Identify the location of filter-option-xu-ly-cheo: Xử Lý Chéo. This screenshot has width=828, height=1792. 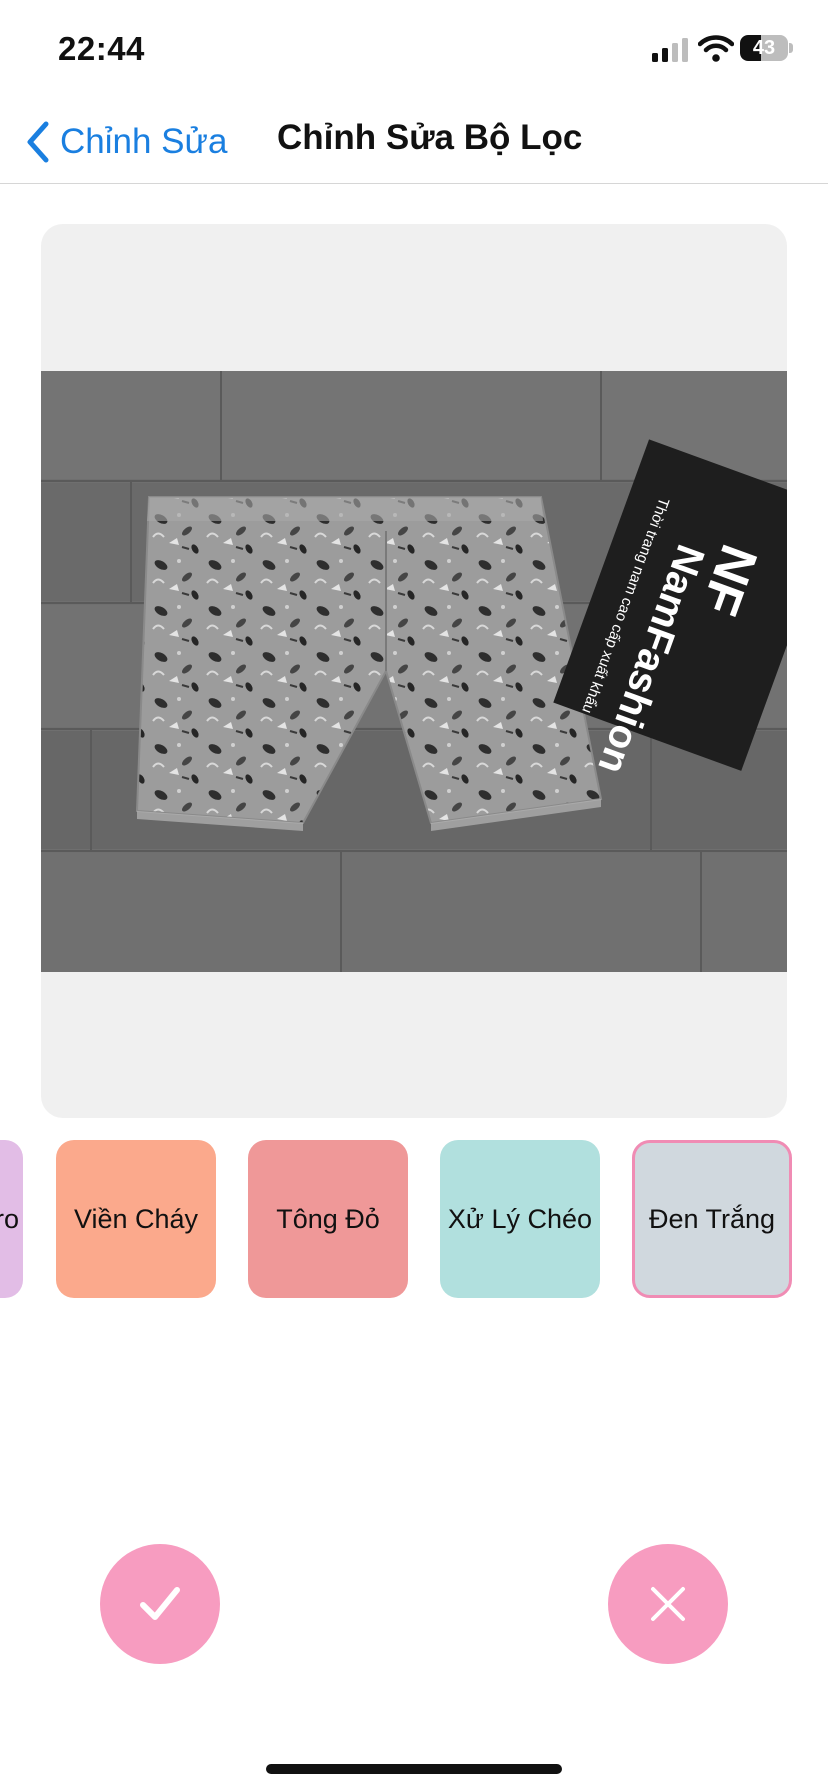
(520, 1219).